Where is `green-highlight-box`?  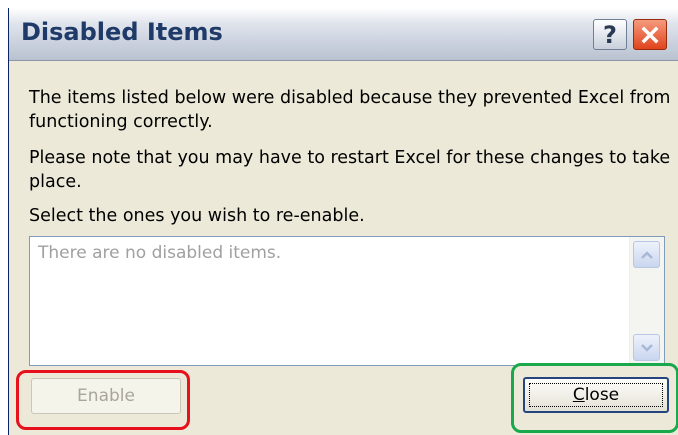
green-highlight-box is located at coordinates (594, 398).